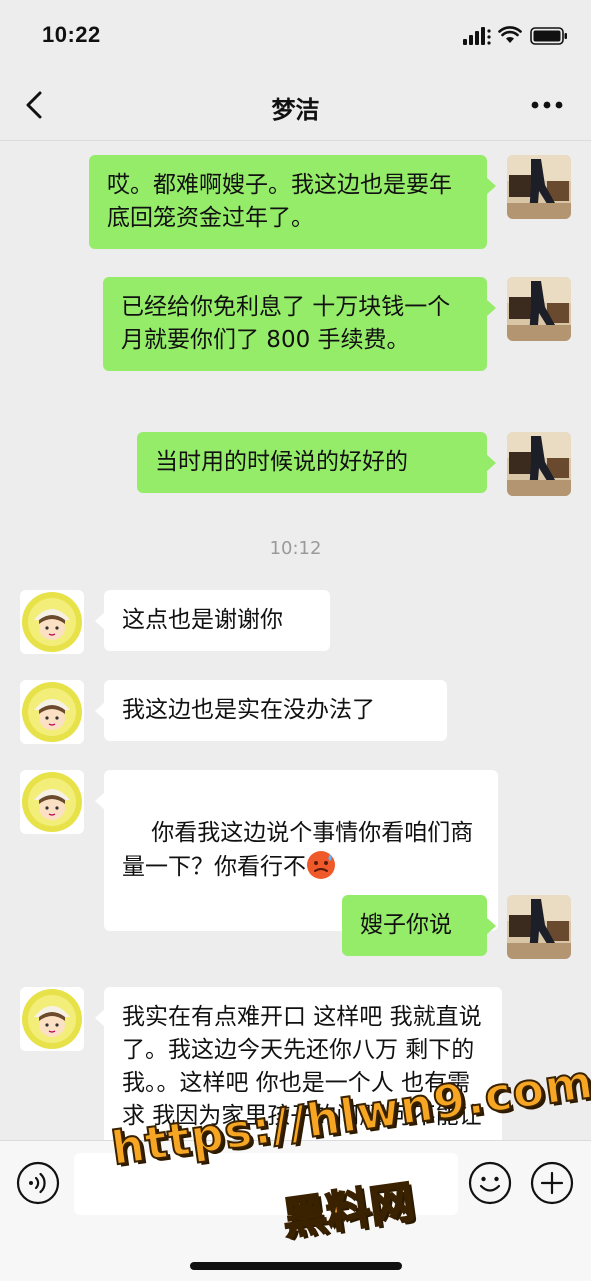 Image resolution: width=591 pixels, height=1281 pixels. Describe the element at coordinates (490, 1183) in the screenshot. I see `emoji-icon` at that location.